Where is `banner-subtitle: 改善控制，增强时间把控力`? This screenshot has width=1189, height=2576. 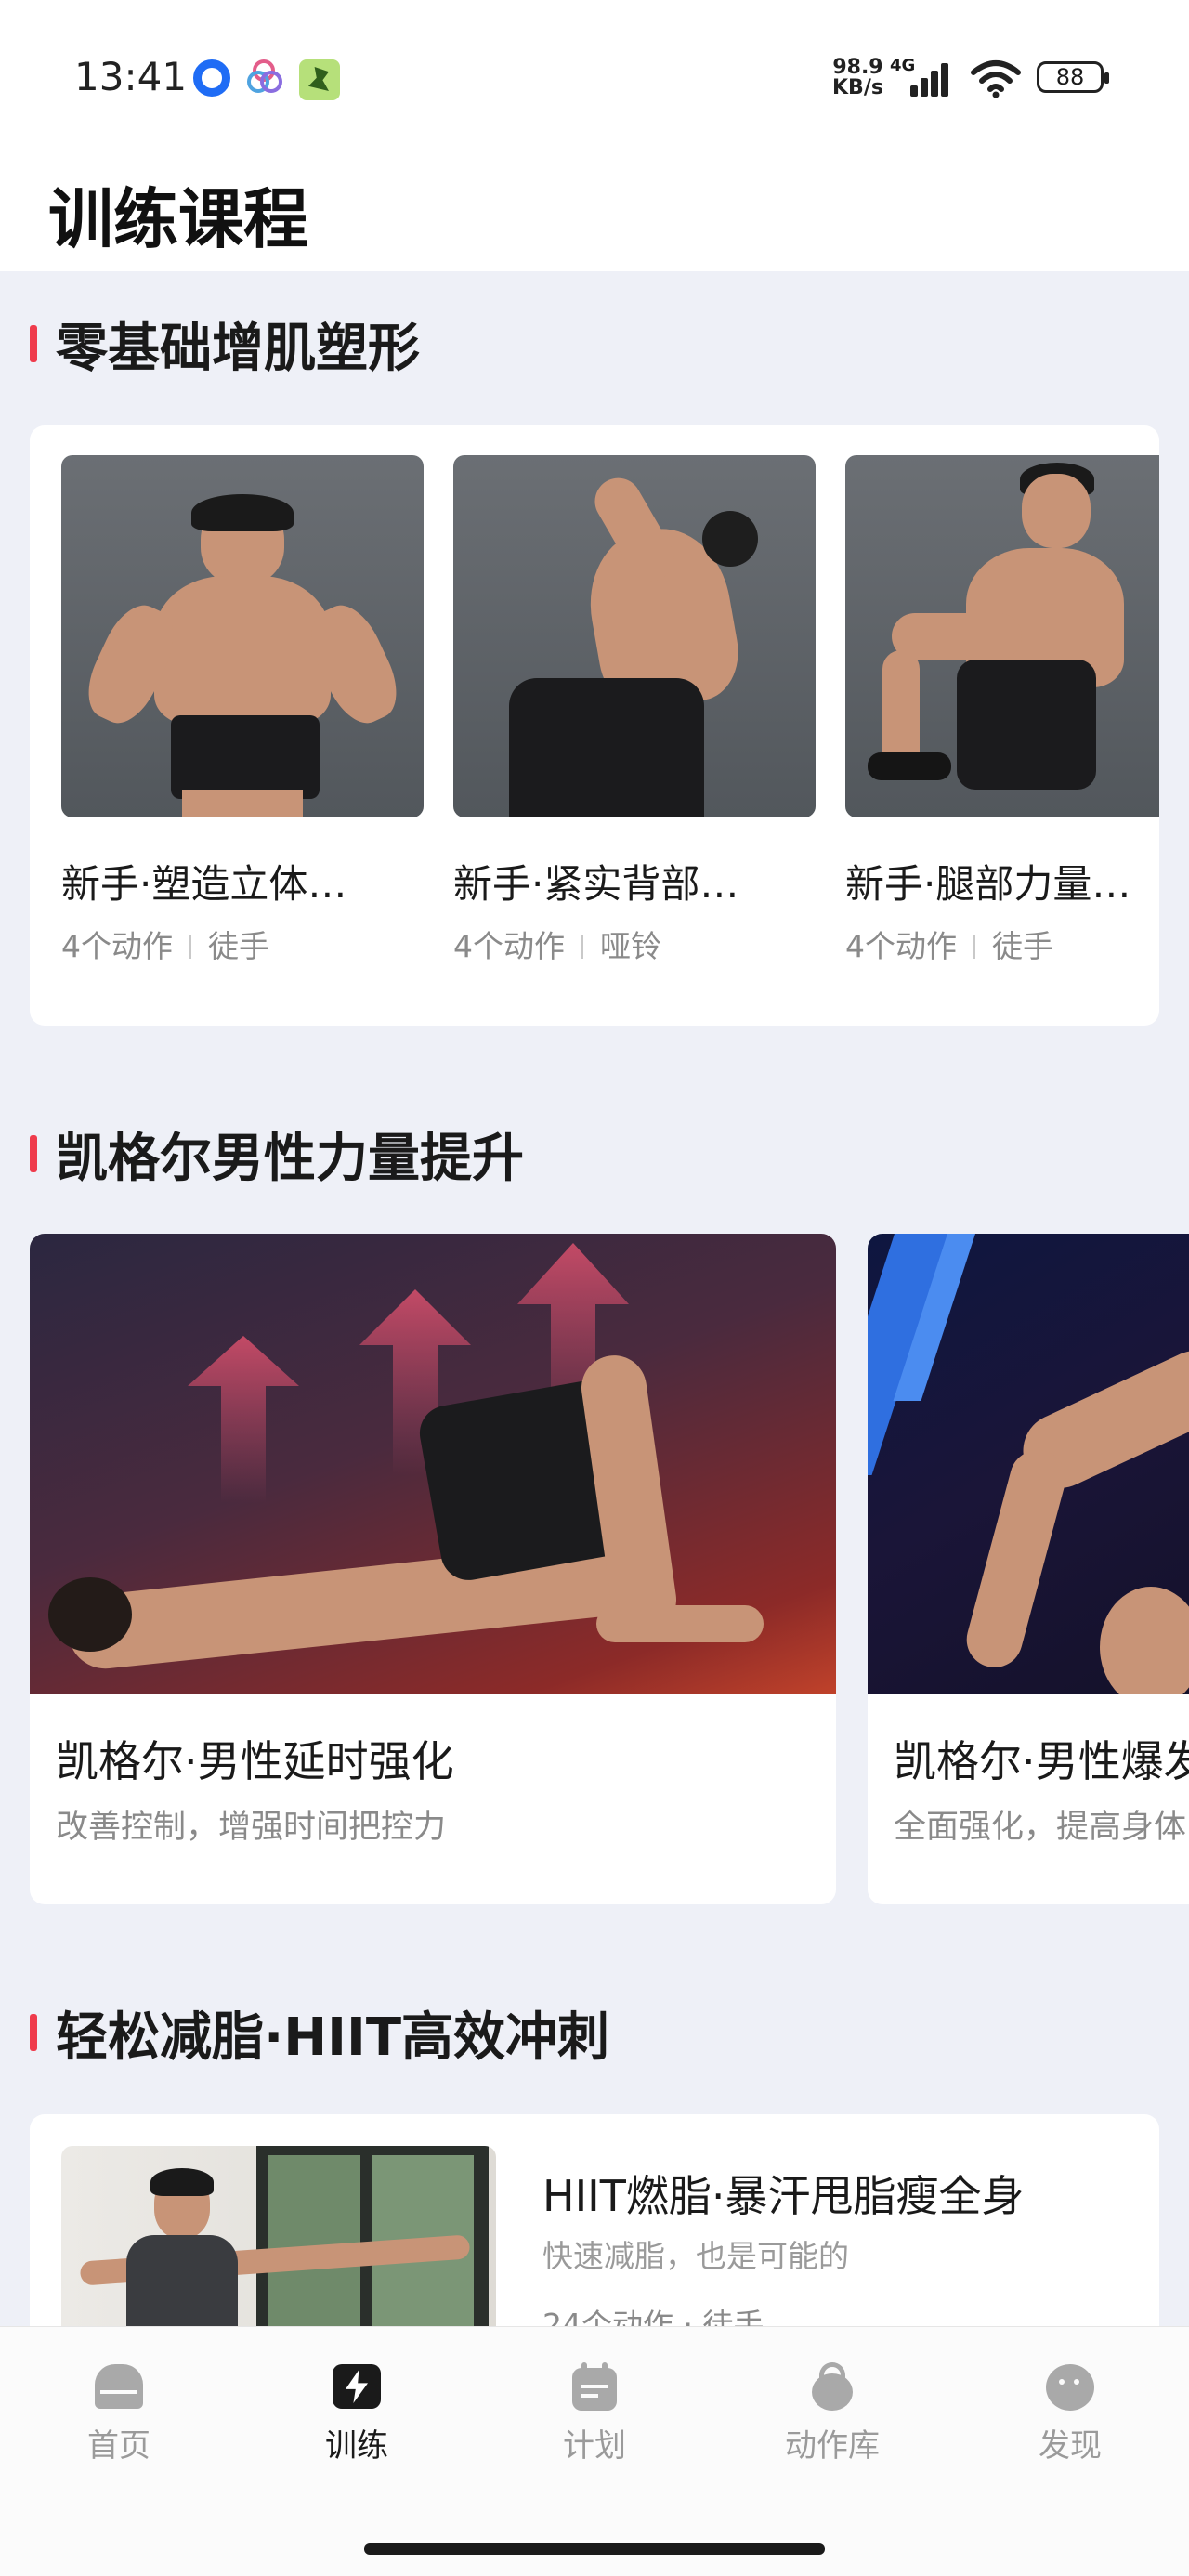
banner-subtitle: 改善控制，增强时间把控力 is located at coordinates (252, 1827).